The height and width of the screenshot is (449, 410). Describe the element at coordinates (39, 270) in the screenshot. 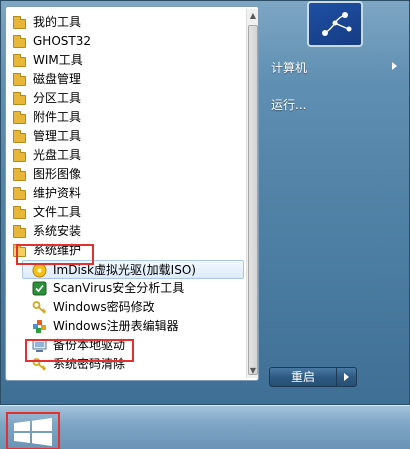

I see `imdisk-icon` at that location.